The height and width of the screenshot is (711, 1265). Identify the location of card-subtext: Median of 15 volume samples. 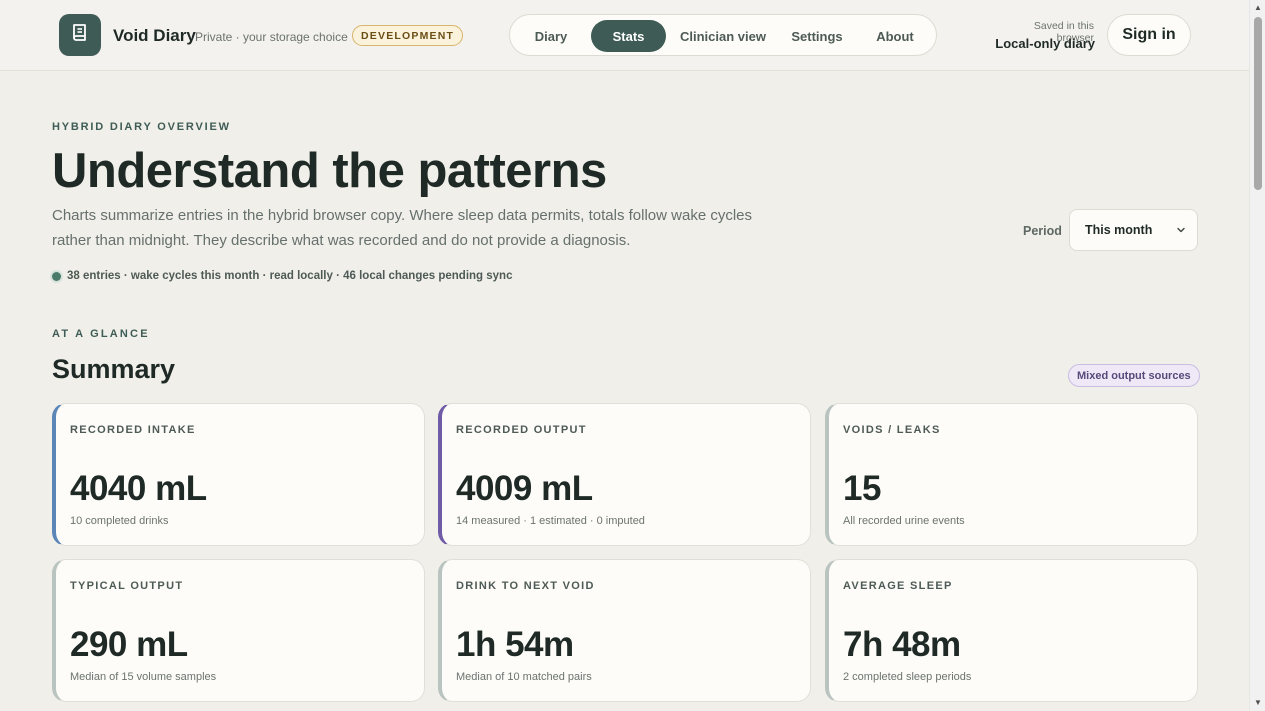
(143, 677).